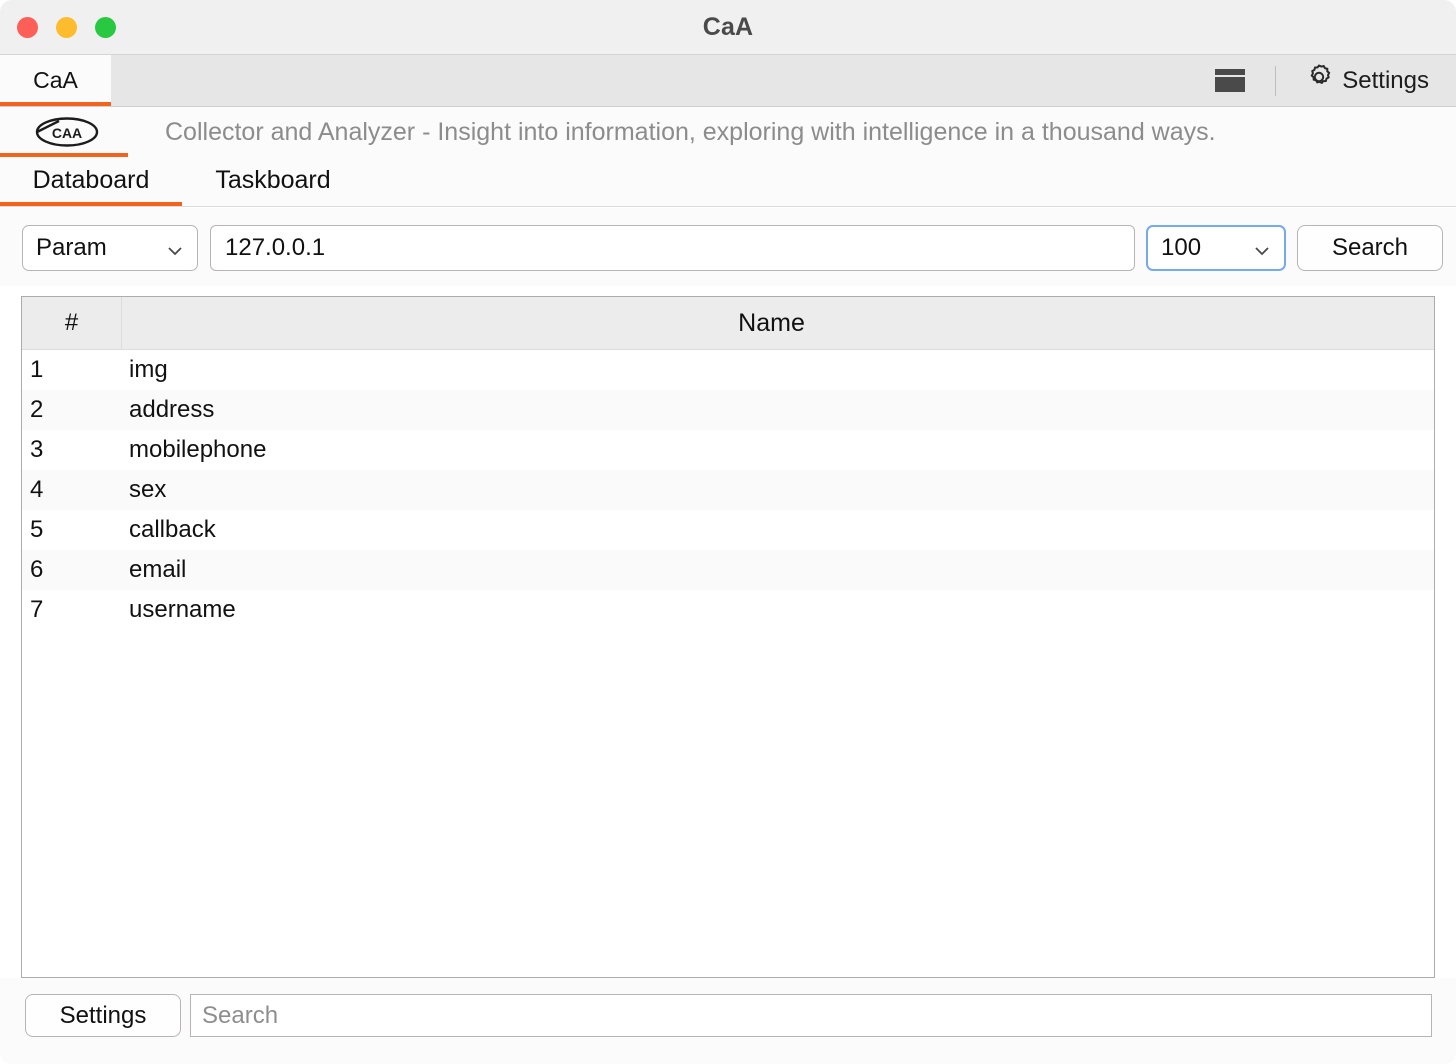 Image resolution: width=1456 pixels, height=1064 pixels. I want to click on app-tab-label: CaA, so click(55, 80).